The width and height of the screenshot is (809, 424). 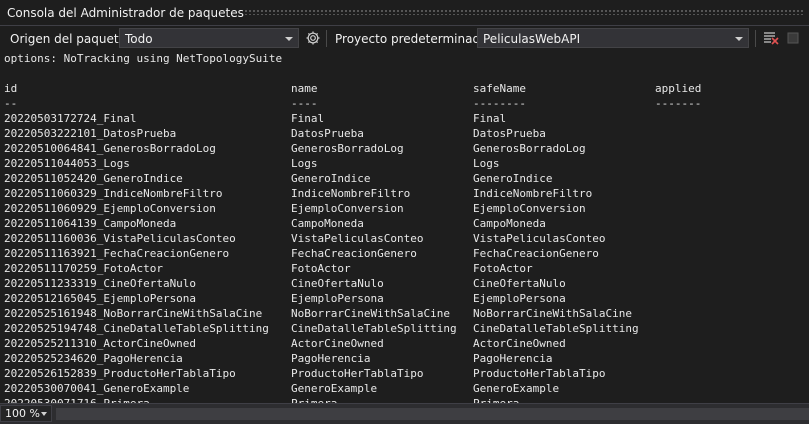 What do you see at coordinates (331, 178) in the screenshot?
I see `migration-name: GeneroIndice` at bounding box center [331, 178].